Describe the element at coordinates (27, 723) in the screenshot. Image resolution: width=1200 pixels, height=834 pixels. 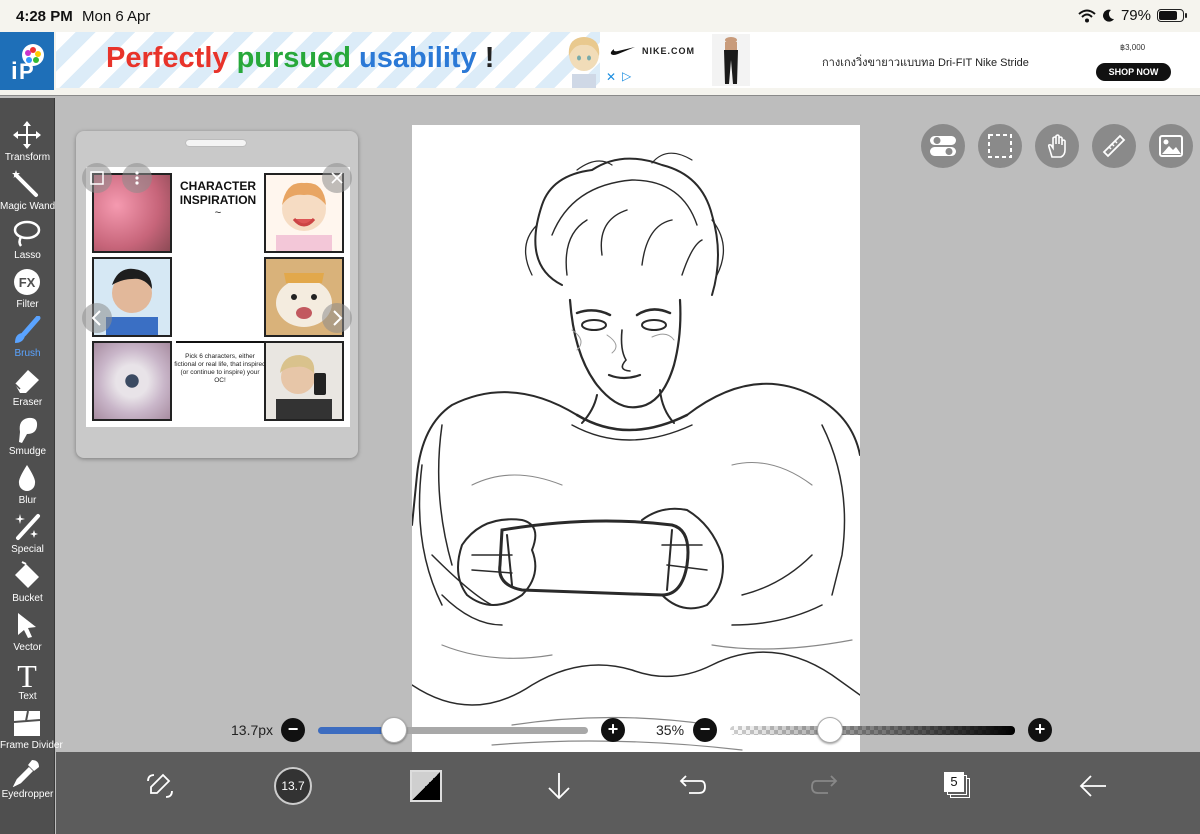
I see `frame-divider-icon` at that location.